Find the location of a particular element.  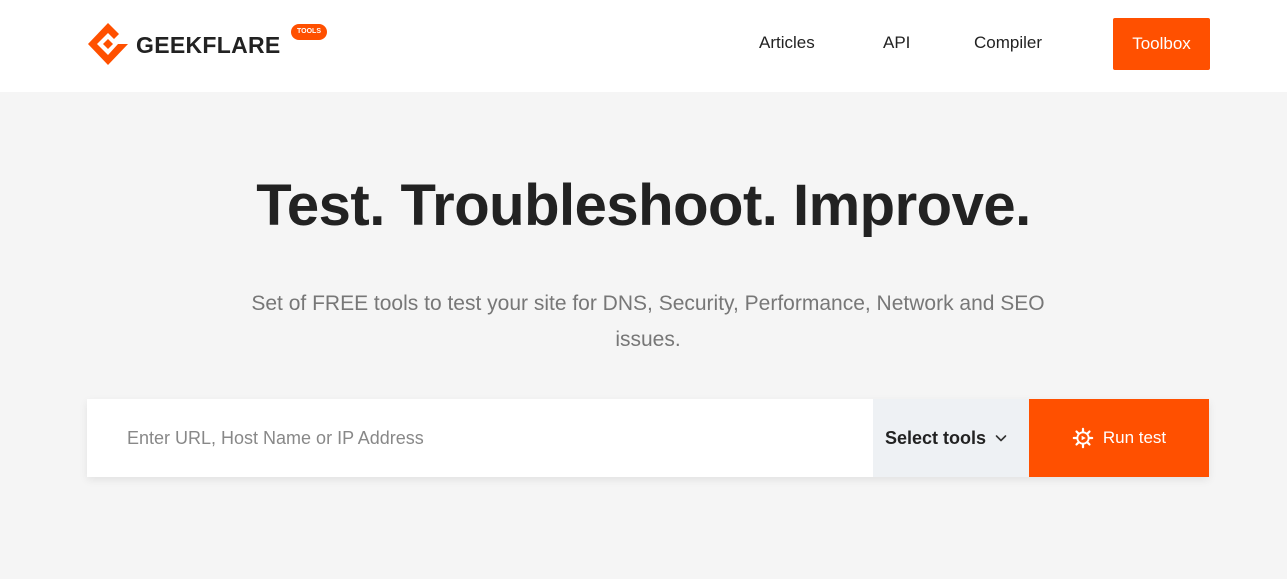

toolbox-button: Toolbox is located at coordinates (1161, 44).